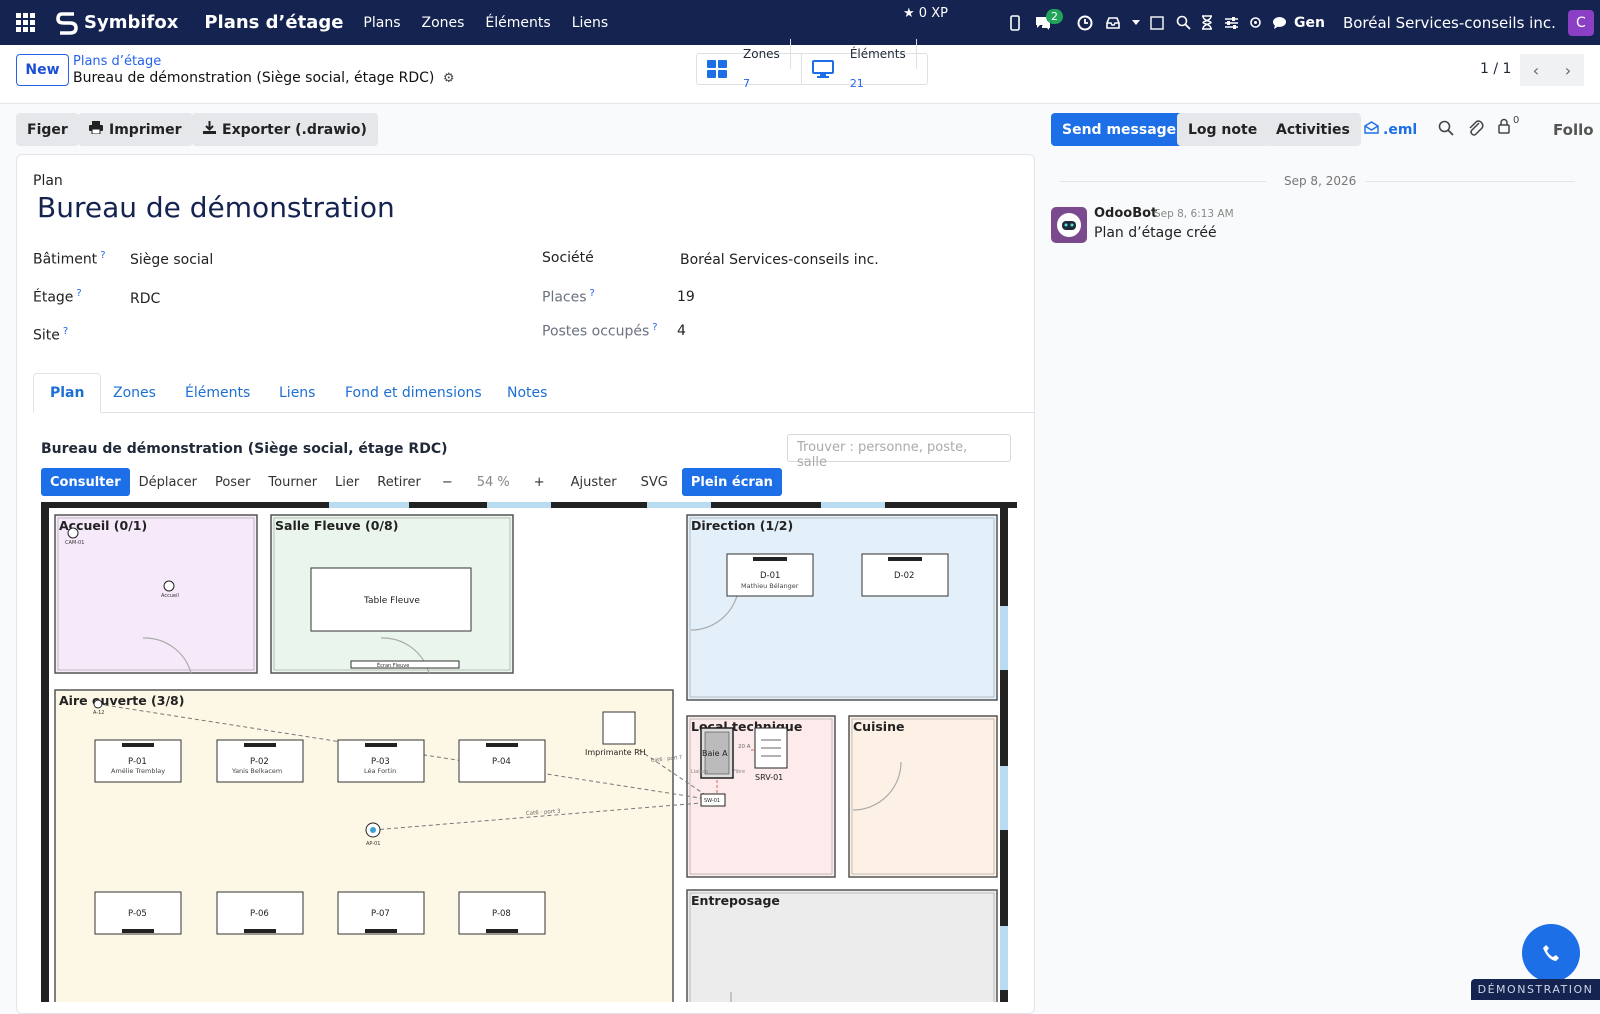 This screenshot has height=1014, width=1600. I want to click on followers-button: 0, so click(1508, 124).